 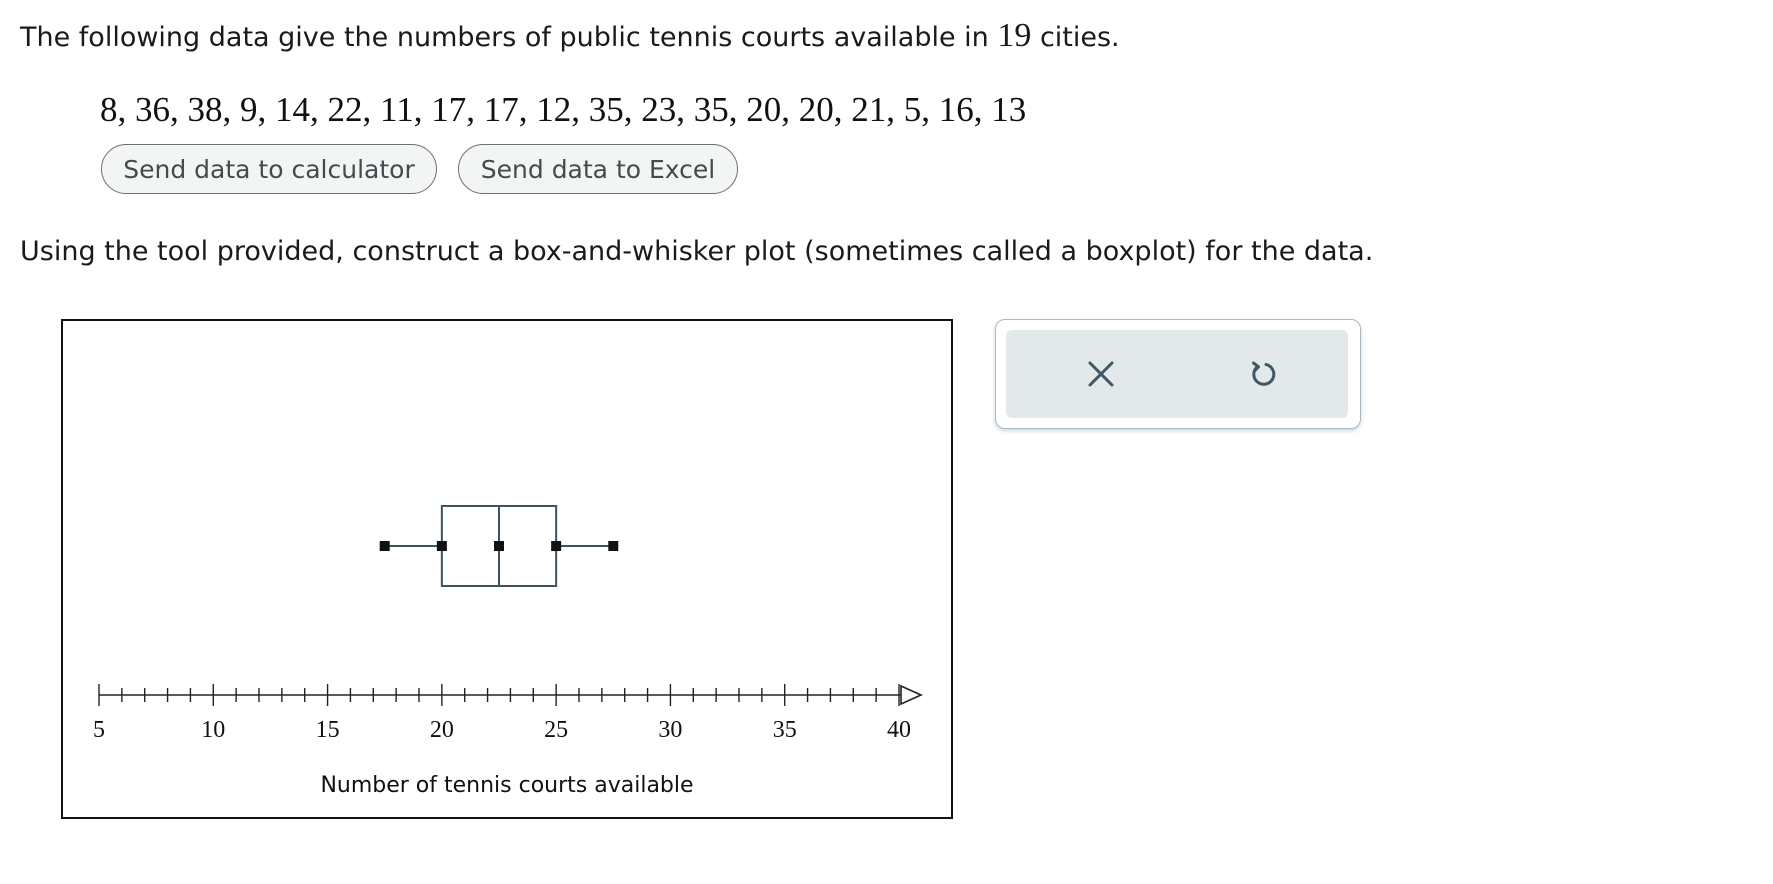 I want to click on tick-label: 5, so click(x=99, y=730).